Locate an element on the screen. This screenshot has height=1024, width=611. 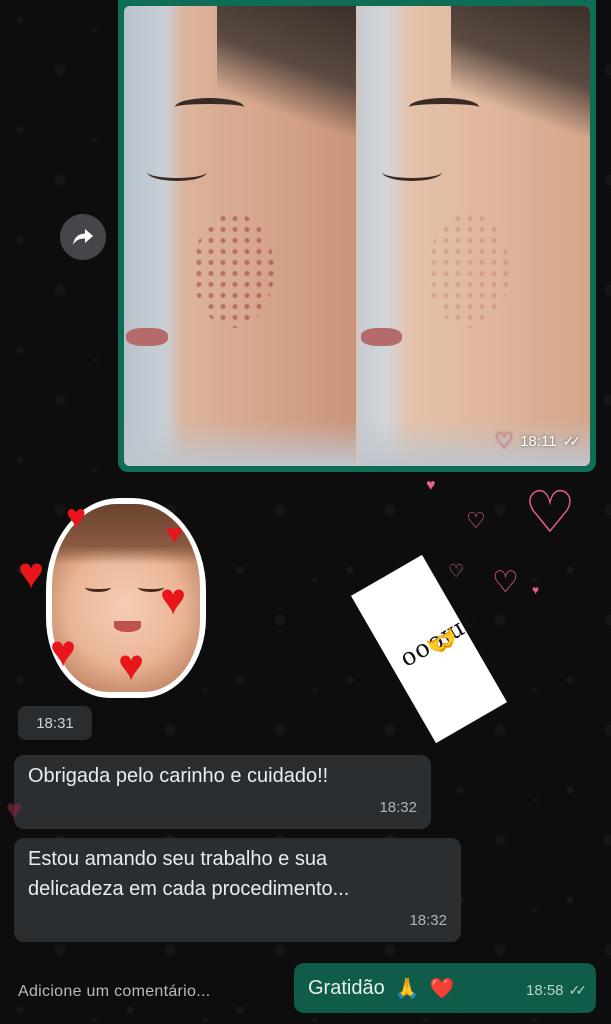
forward-icon is located at coordinates (83, 237).